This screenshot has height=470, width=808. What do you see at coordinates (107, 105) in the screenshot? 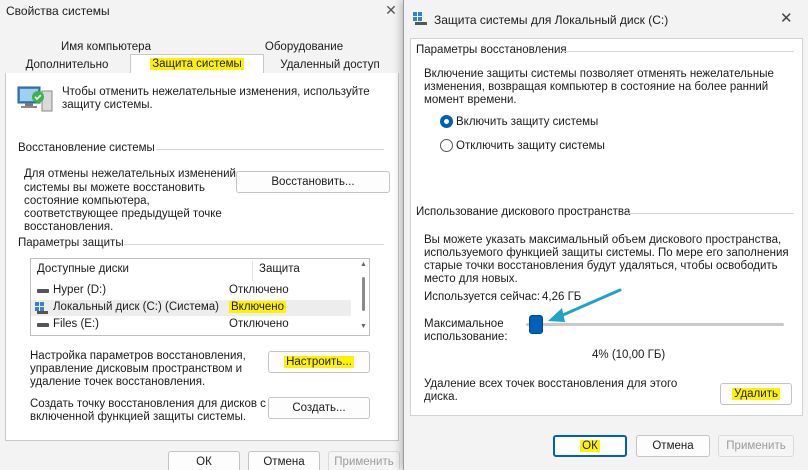
I see `intro-text-line-2: защиту системы.` at bounding box center [107, 105].